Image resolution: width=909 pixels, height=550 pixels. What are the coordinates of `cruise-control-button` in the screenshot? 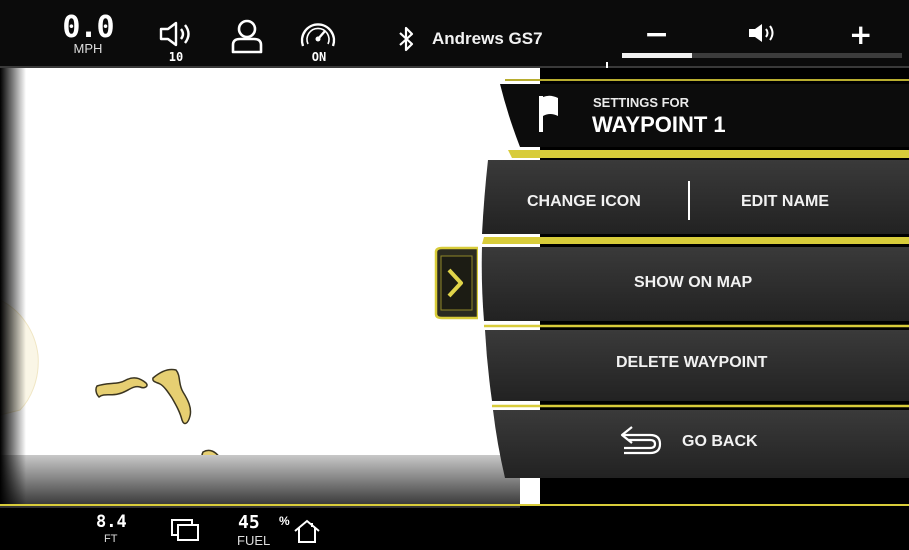 It's located at (318, 37).